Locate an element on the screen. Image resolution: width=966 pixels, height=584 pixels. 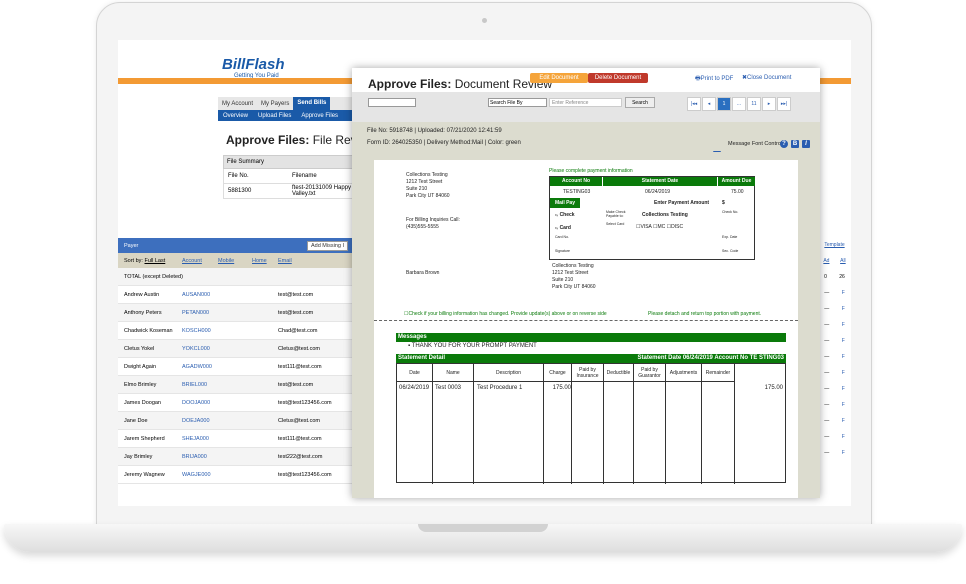
search-file-by-select: Search File By is located at coordinates (517, 102).